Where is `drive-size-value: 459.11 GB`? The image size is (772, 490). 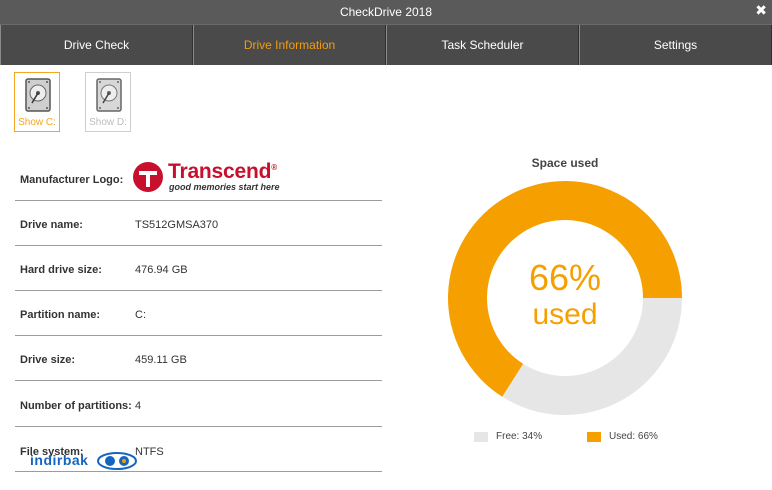
drive-size-value: 459.11 GB is located at coordinates (161, 360).